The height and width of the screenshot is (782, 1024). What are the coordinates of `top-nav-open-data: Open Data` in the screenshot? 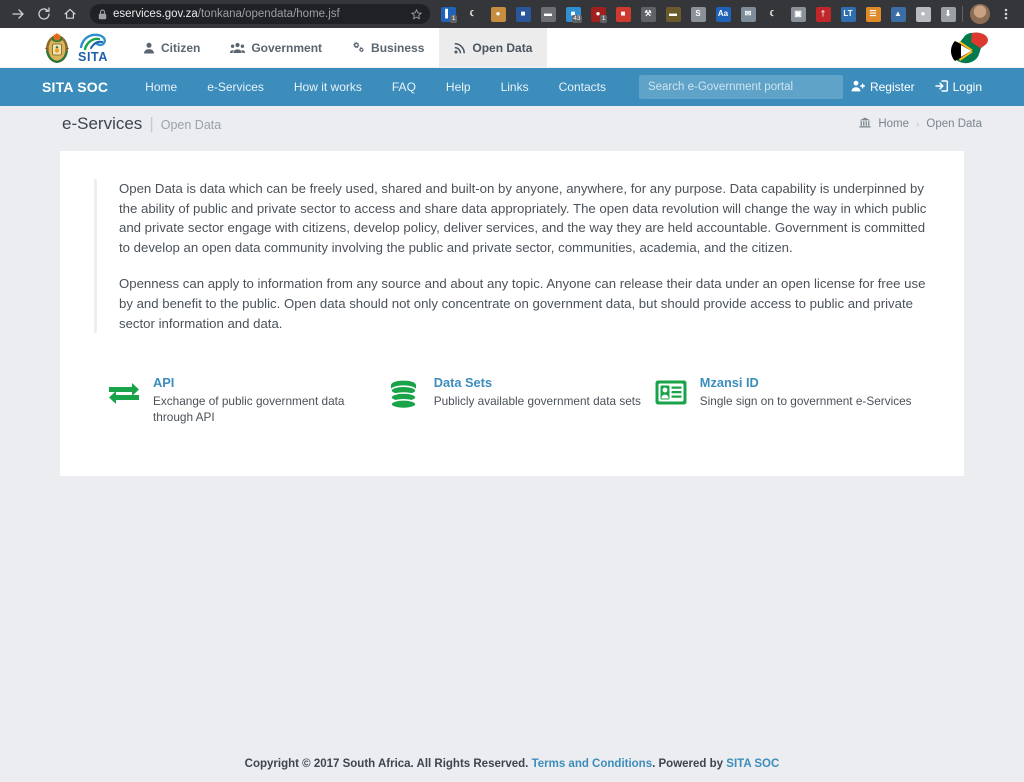 It's located at (493, 47).